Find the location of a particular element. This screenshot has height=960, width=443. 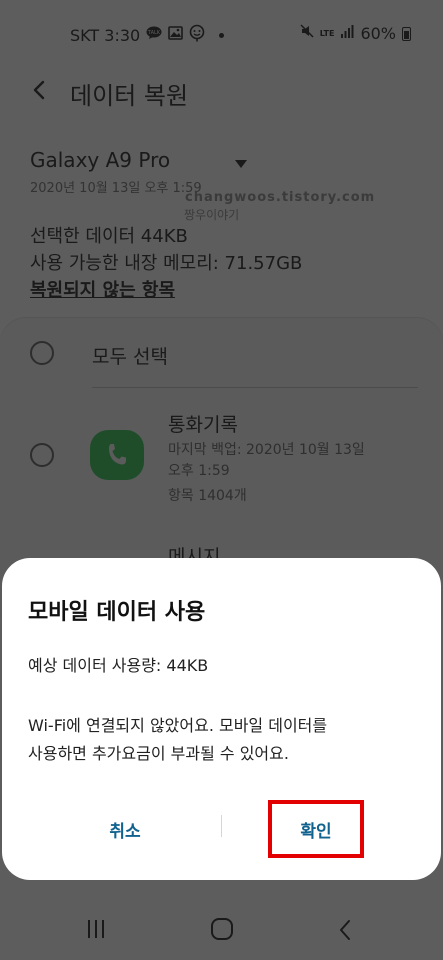

call-log-backup-time: 오후 1:59 is located at coordinates (199, 471).